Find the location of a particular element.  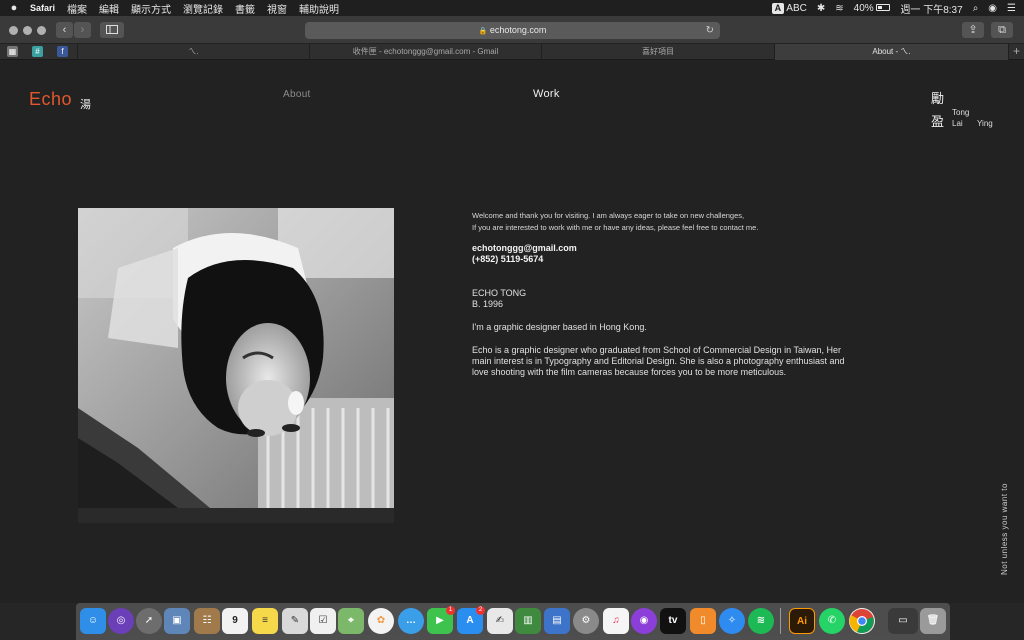

battery-status: 40% is located at coordinates (872, 8).